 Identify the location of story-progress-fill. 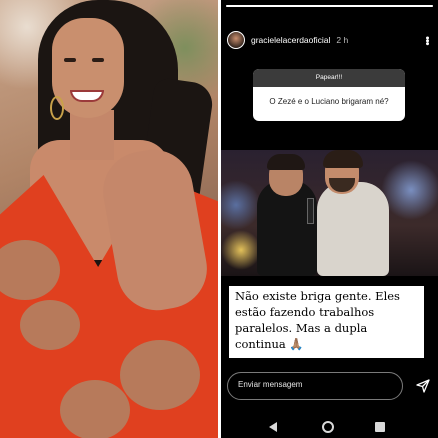
(329, 6).